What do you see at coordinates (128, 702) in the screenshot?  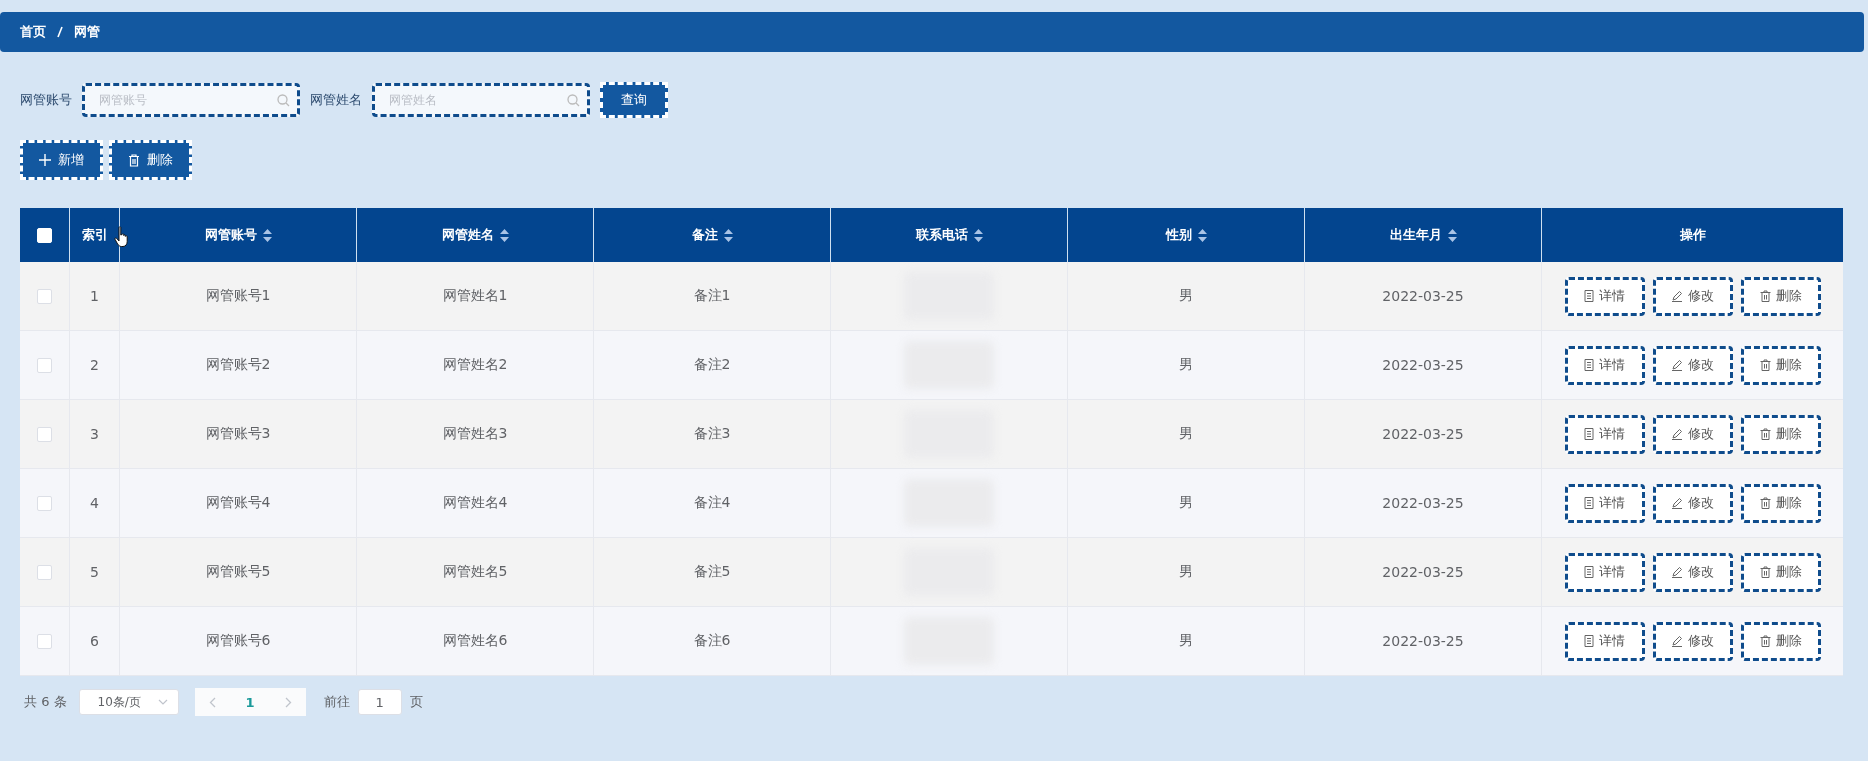 I see `page-size-select: 10条/页` at bounding box center [128, 702].